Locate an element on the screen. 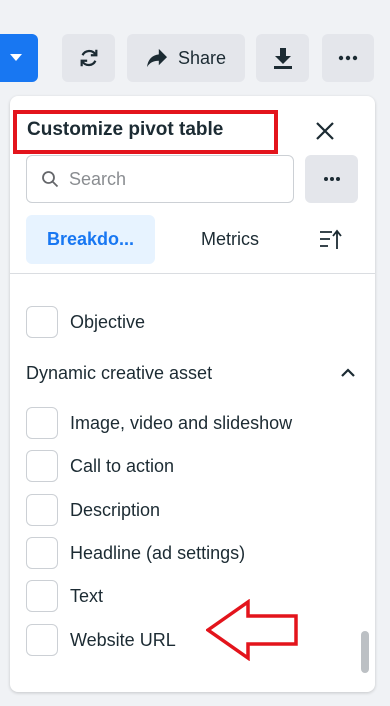 The width and height of the screenshot is (390, 706). search-icon is located at coordinates (50, 179).